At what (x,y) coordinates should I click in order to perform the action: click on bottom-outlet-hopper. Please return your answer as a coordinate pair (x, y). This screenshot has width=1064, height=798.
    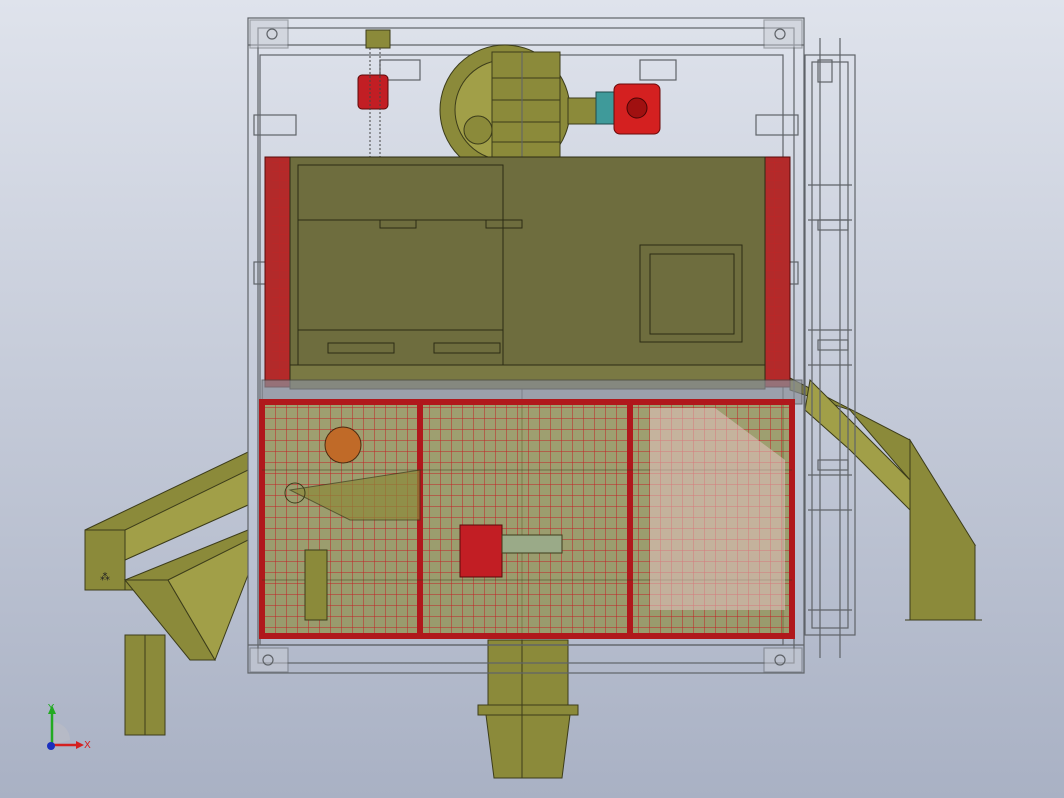
    Looking at the image, I should click on (528, 709).